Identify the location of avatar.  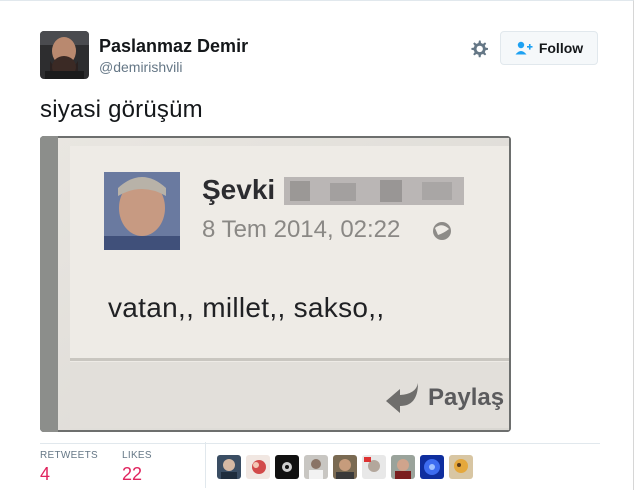
(64, 55).